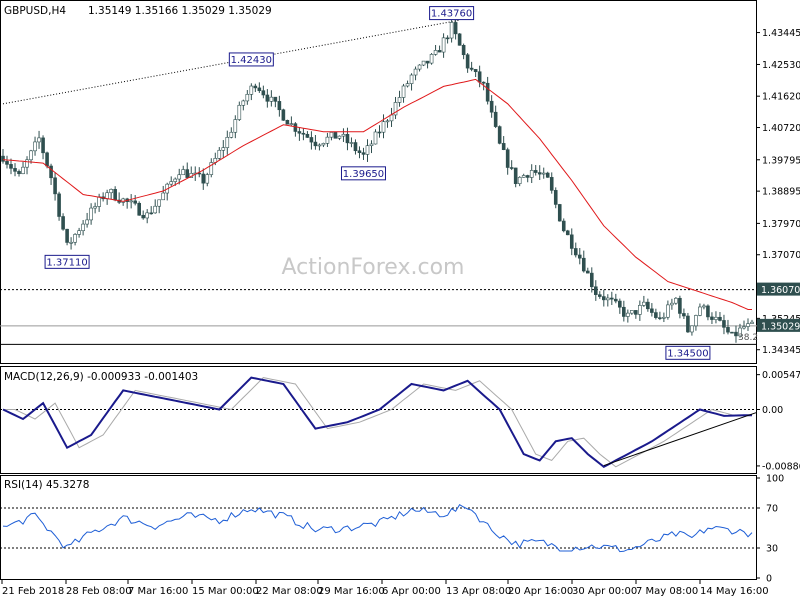  What do you see at coordinates (780, 290) in the screenshot?
I see `price-tag-label: 1.36070` at bounding box center [780, 290].